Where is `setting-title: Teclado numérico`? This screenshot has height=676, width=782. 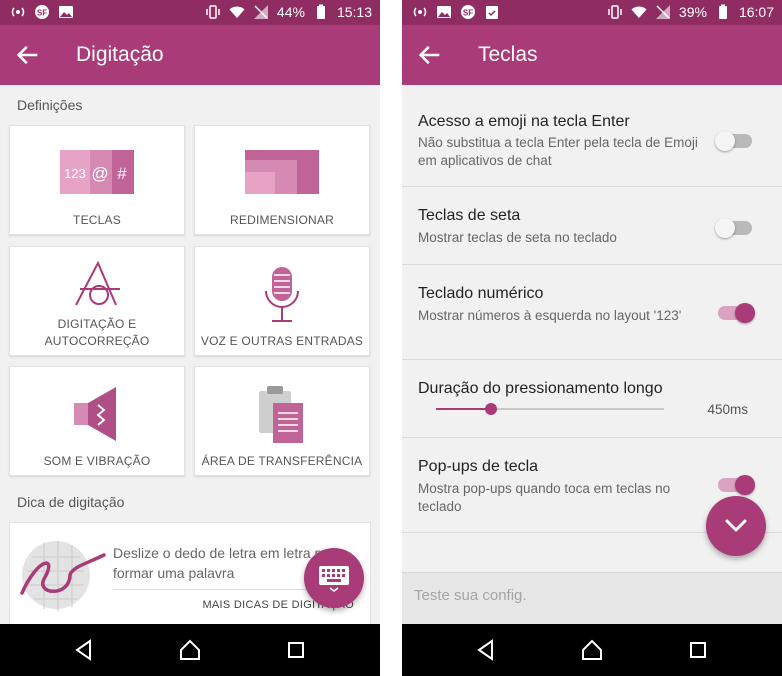 setting-title: Teclado numérico is located at coordinates (481, 293).